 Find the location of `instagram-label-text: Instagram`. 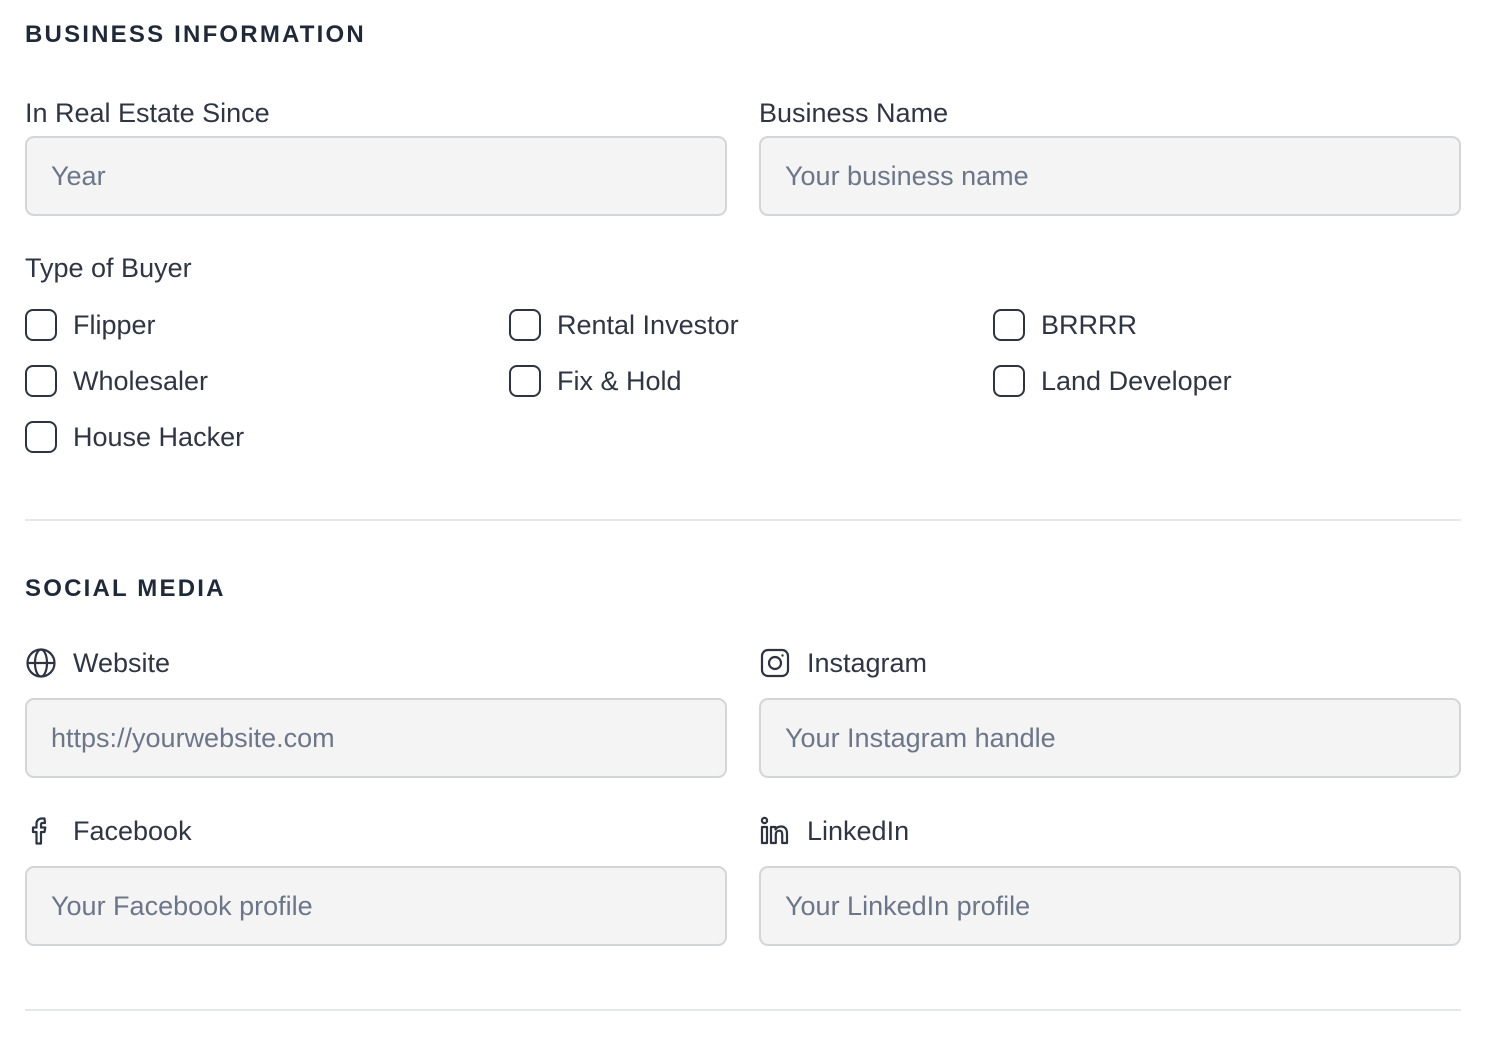

instagram-label-text: Instagram is located at coordinates (867, 663).